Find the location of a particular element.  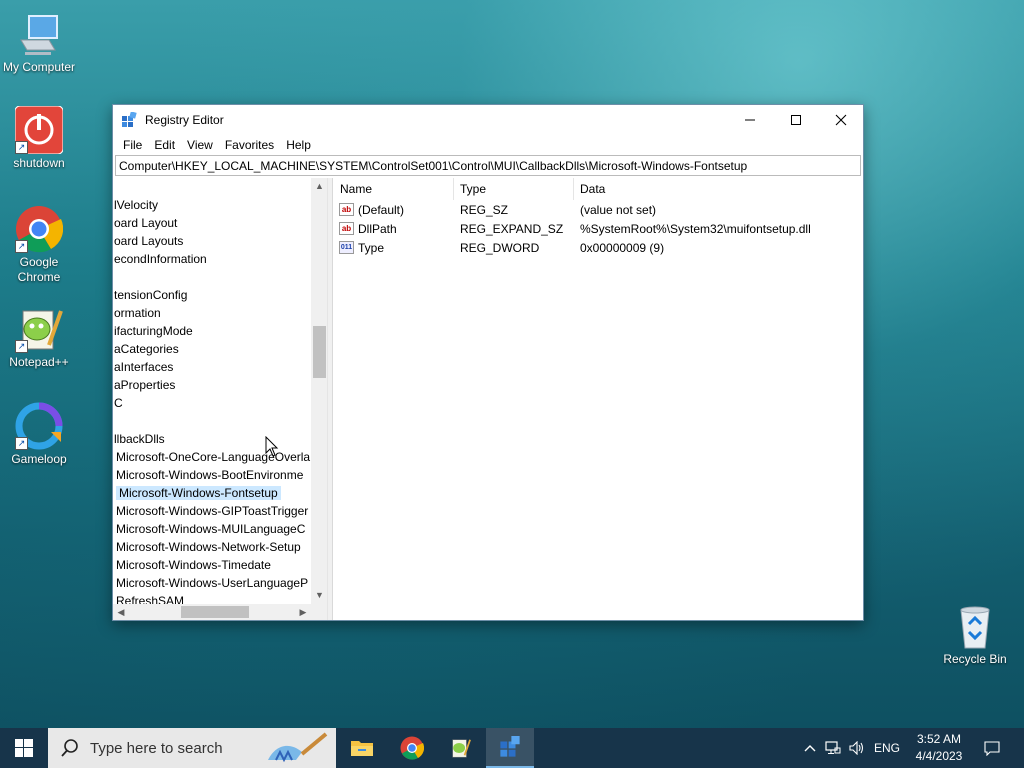

taskbar-file-explorer is located at coordinates (362, 748).